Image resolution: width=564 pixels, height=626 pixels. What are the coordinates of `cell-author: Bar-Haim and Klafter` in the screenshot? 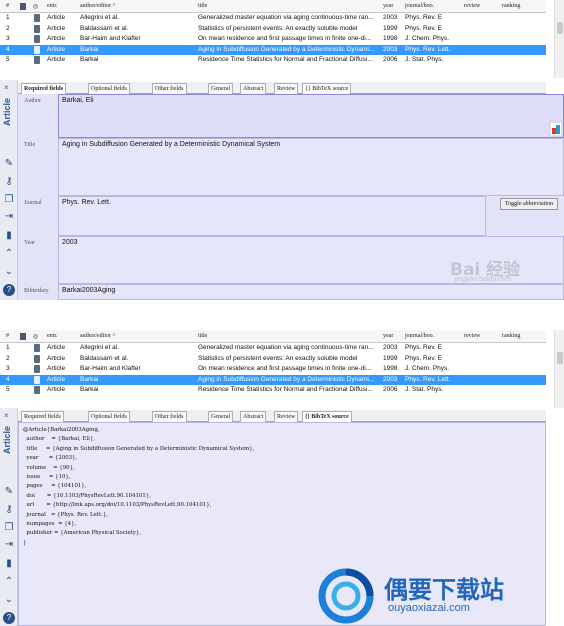 It's located at (110, 368).